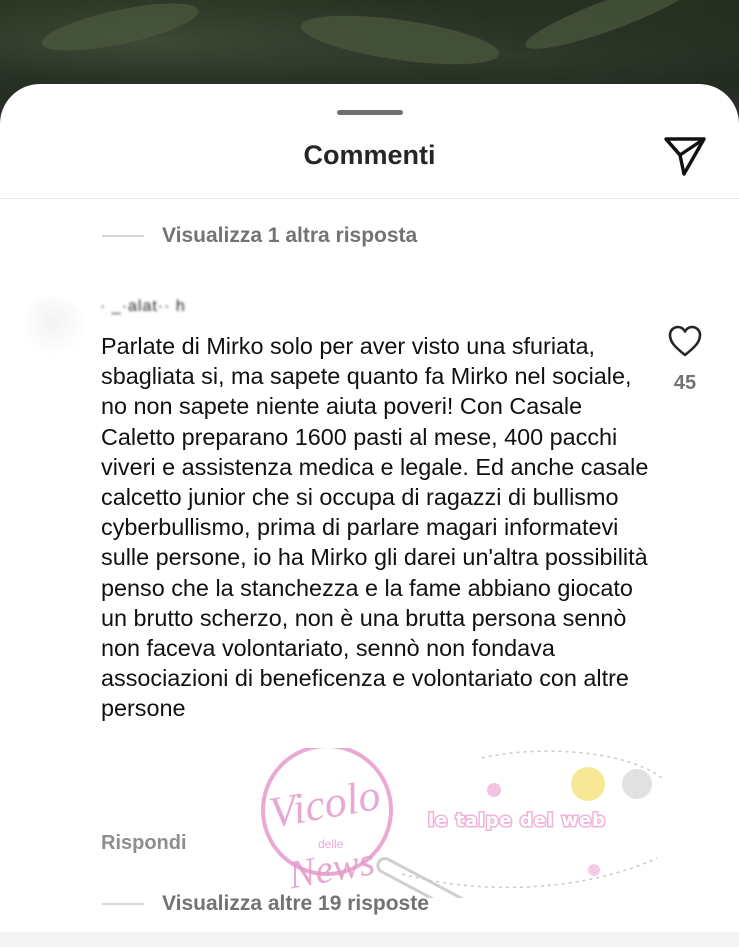  What do you see at coordinates (370, 112) in the screenshot?
I see `drag-handle` at bounding box center [370, 112].